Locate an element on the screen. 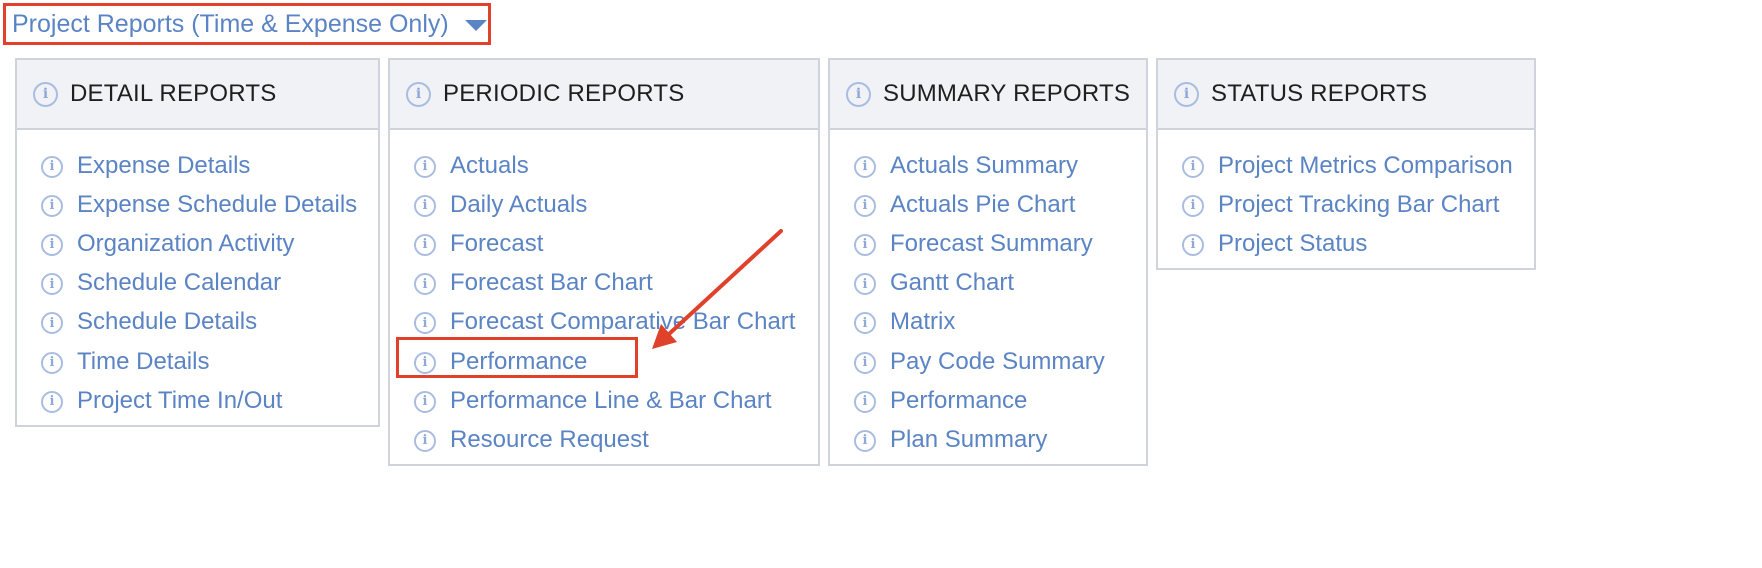 This screenshot has height=568, width=1762. panel-header: i SUMMARY REPORTS is located at coordinates (988, 95).